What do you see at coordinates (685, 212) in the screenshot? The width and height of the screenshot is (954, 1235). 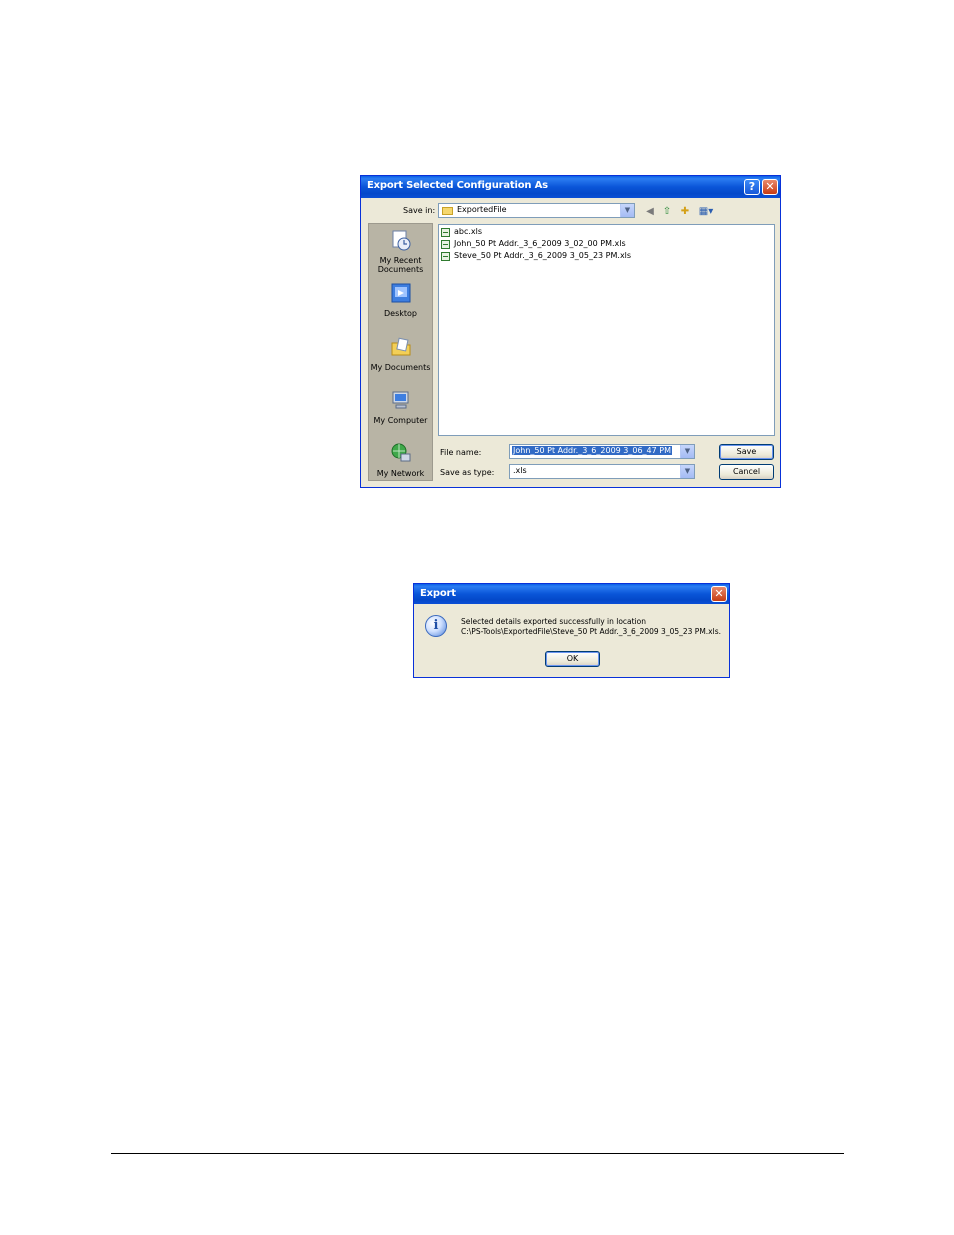 I see `new-folder-icon: ✚` at bounding box center [685, 212].